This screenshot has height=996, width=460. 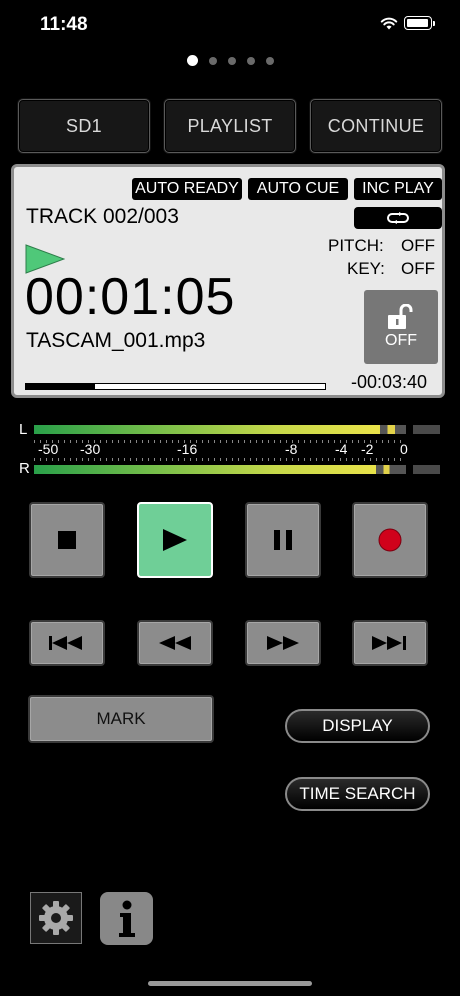 What do you see at coordinates (48, 449) in the screenshot?
I see `meter-scale-label: -50` at bounding box center [48, 449].